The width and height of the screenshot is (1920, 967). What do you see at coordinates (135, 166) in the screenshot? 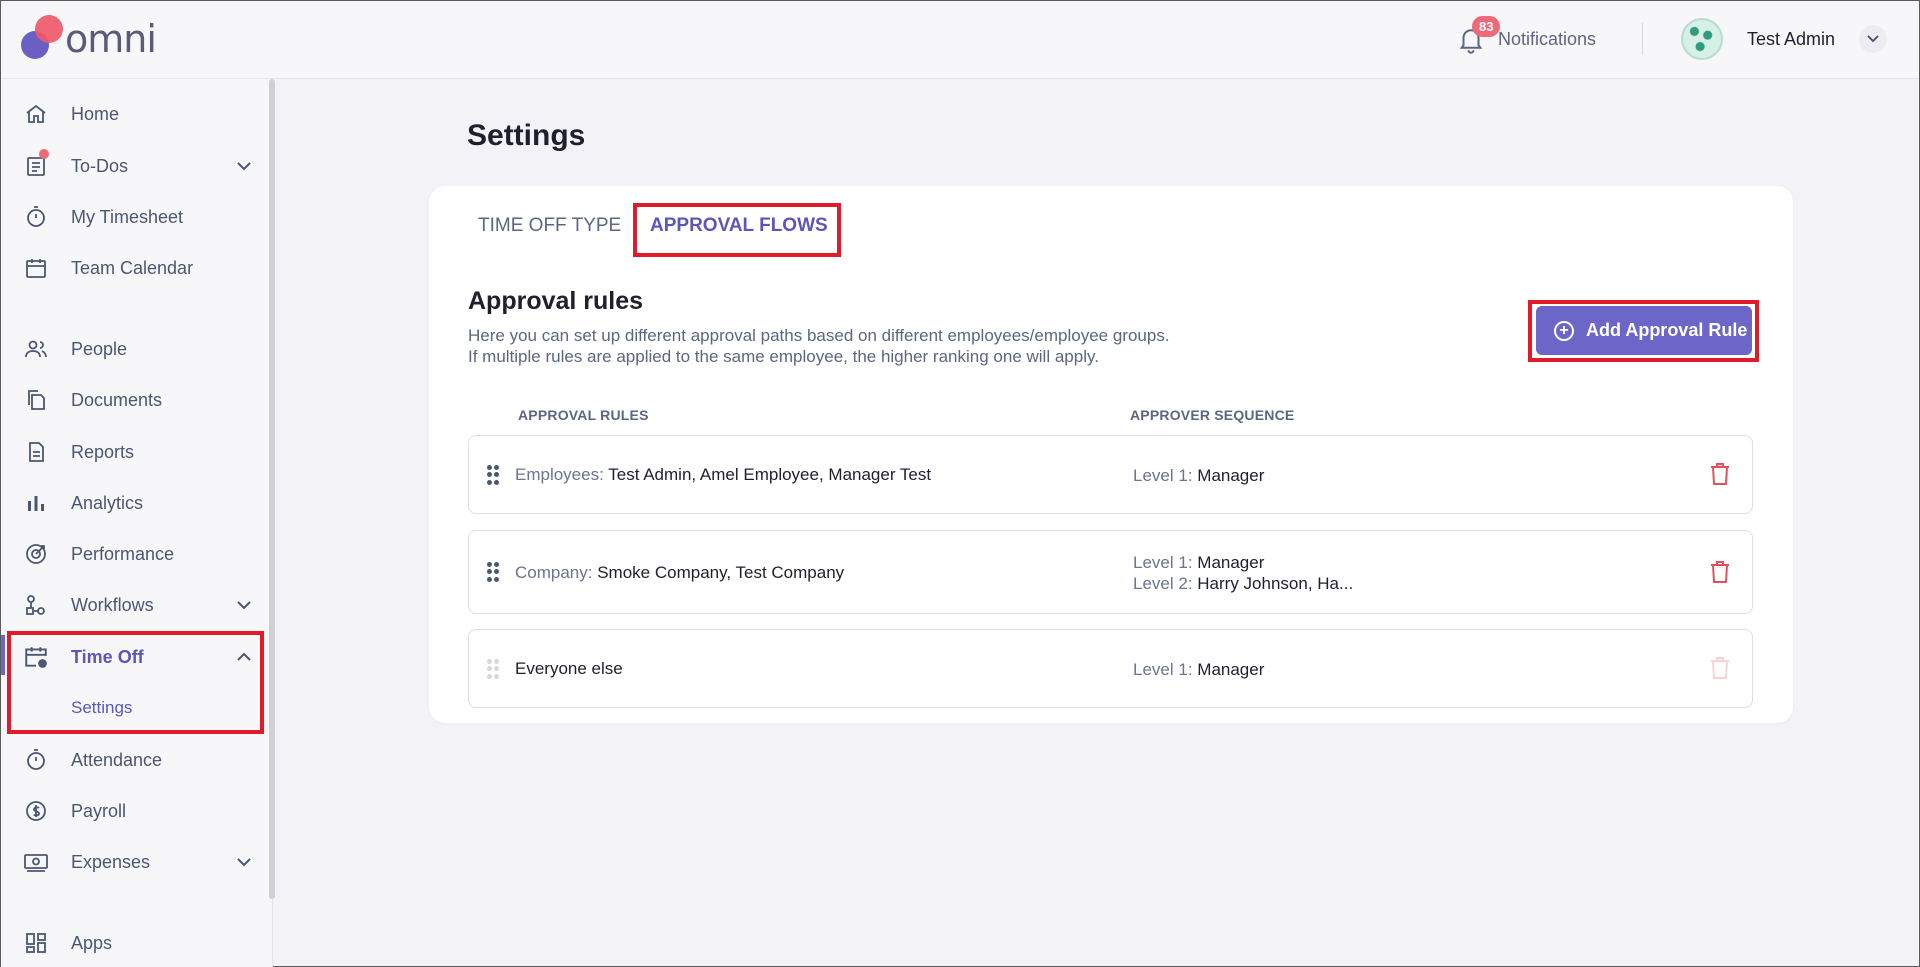
I see `sidebar-item-todos: To-Dos` at bounding box center [135, 166].